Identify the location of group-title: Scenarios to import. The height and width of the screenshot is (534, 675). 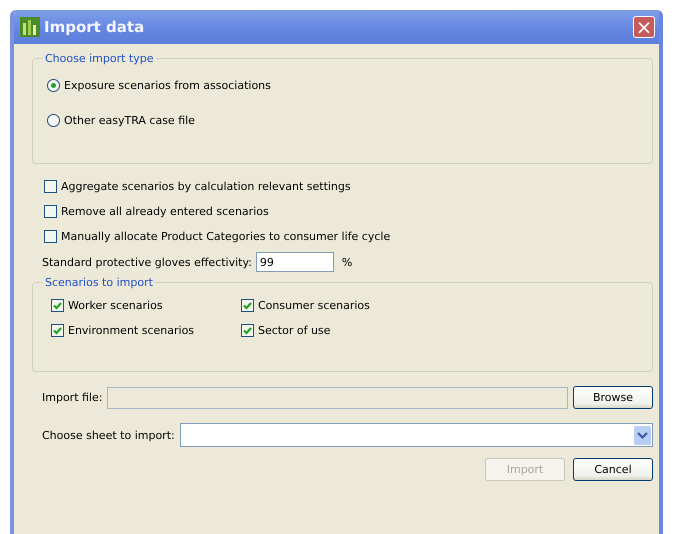
(99, 282).